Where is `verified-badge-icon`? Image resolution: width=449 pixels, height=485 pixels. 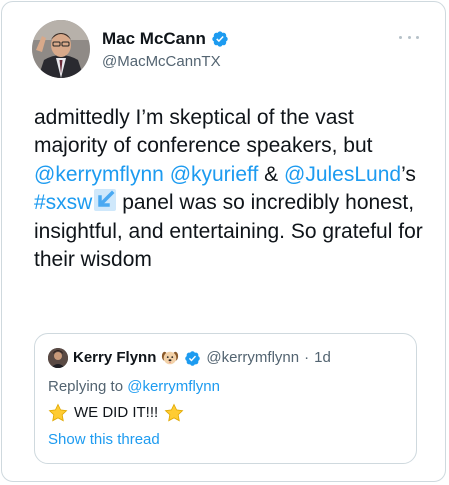
verified-badge-icon is located at coordinates (220, 39).